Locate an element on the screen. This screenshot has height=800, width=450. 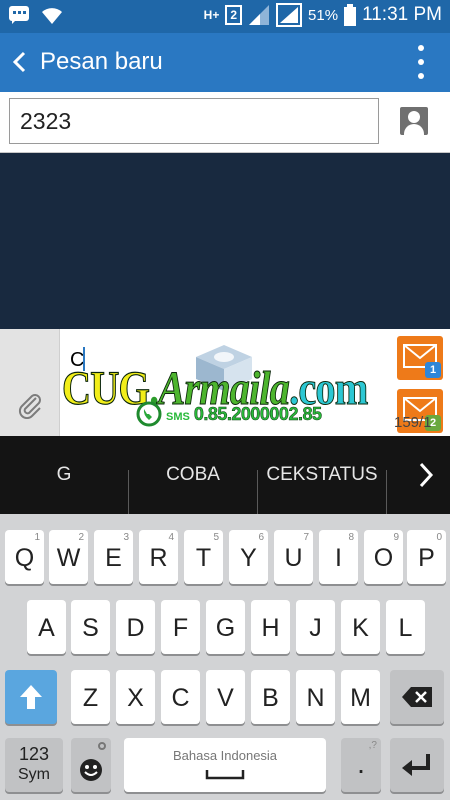
key-n: N is located at coordinates (315, 697).